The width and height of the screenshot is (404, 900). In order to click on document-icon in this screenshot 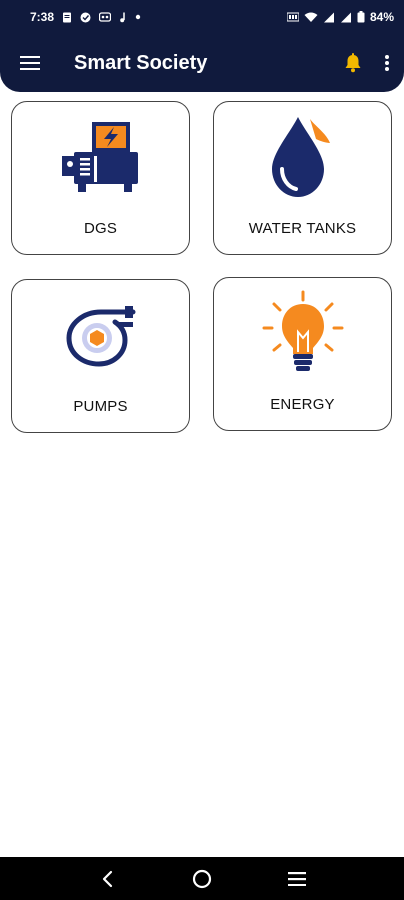, I will do `click(67, 17)`.